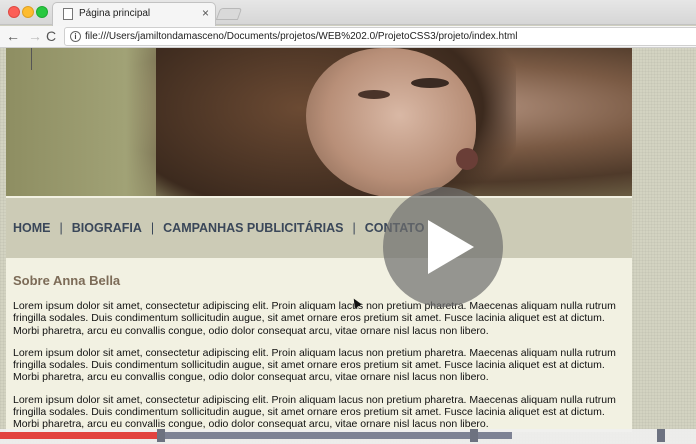 This screenshot has height=444, width=696. I want to click on tab-title: Página principal, so click(115, 13).